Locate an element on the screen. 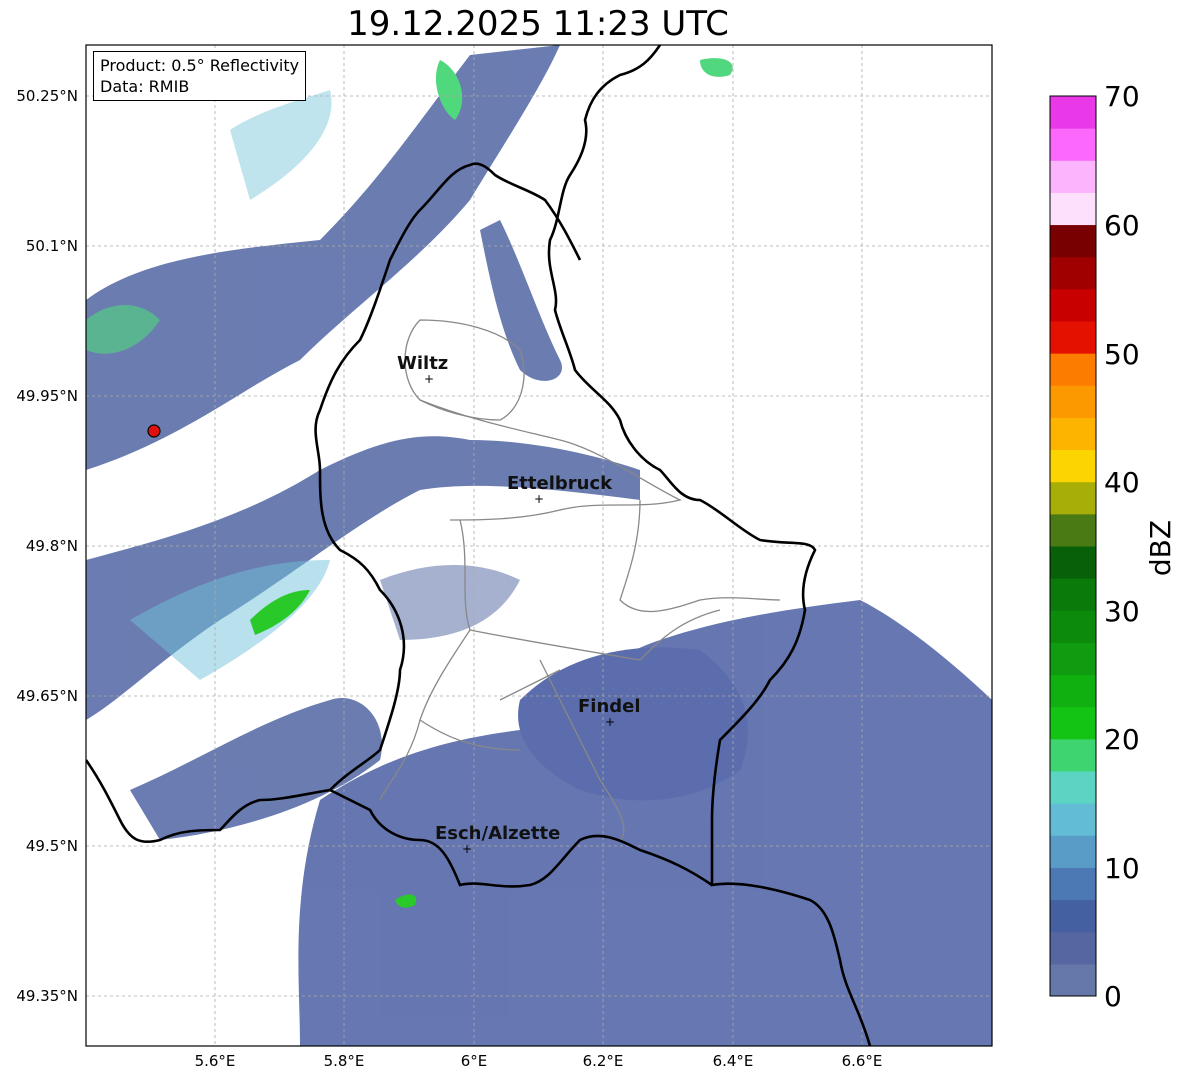 The width and height of the screenshot is (1184, 1081). colorbar: 0 10 20 30 40 50 60 70 dBZ is located at coordinates (1113, 546).